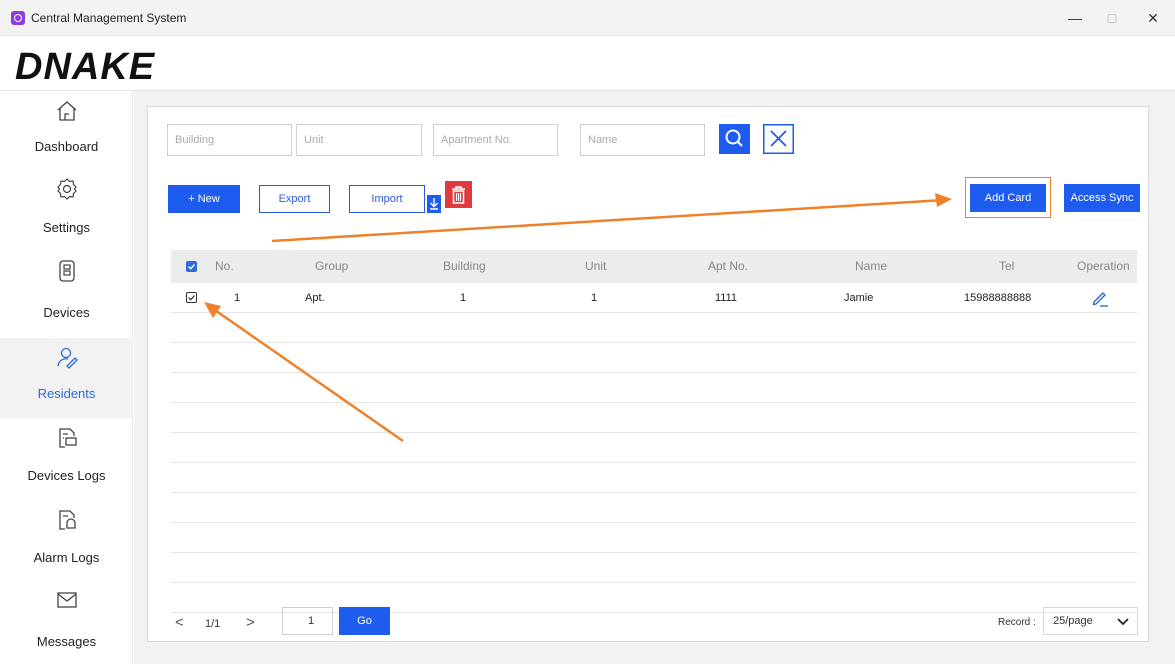  What do you see at coordinates (237, 298) in the screenshot?
I see `cell-no: 1` at bounding box center [237, 298].